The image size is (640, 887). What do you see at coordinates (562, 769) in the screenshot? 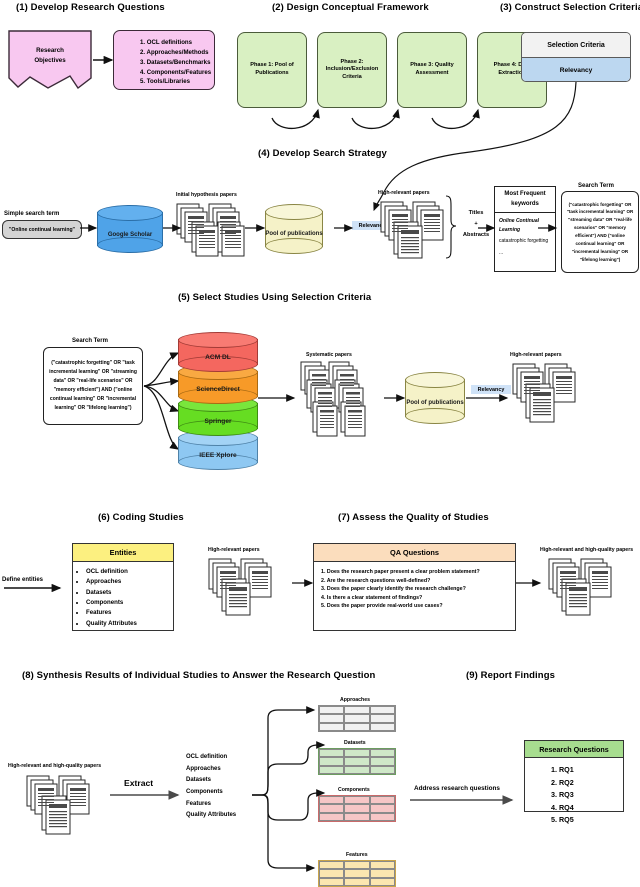
I see `rq-item: 1. RQ1` at bounding box center [562, 769].